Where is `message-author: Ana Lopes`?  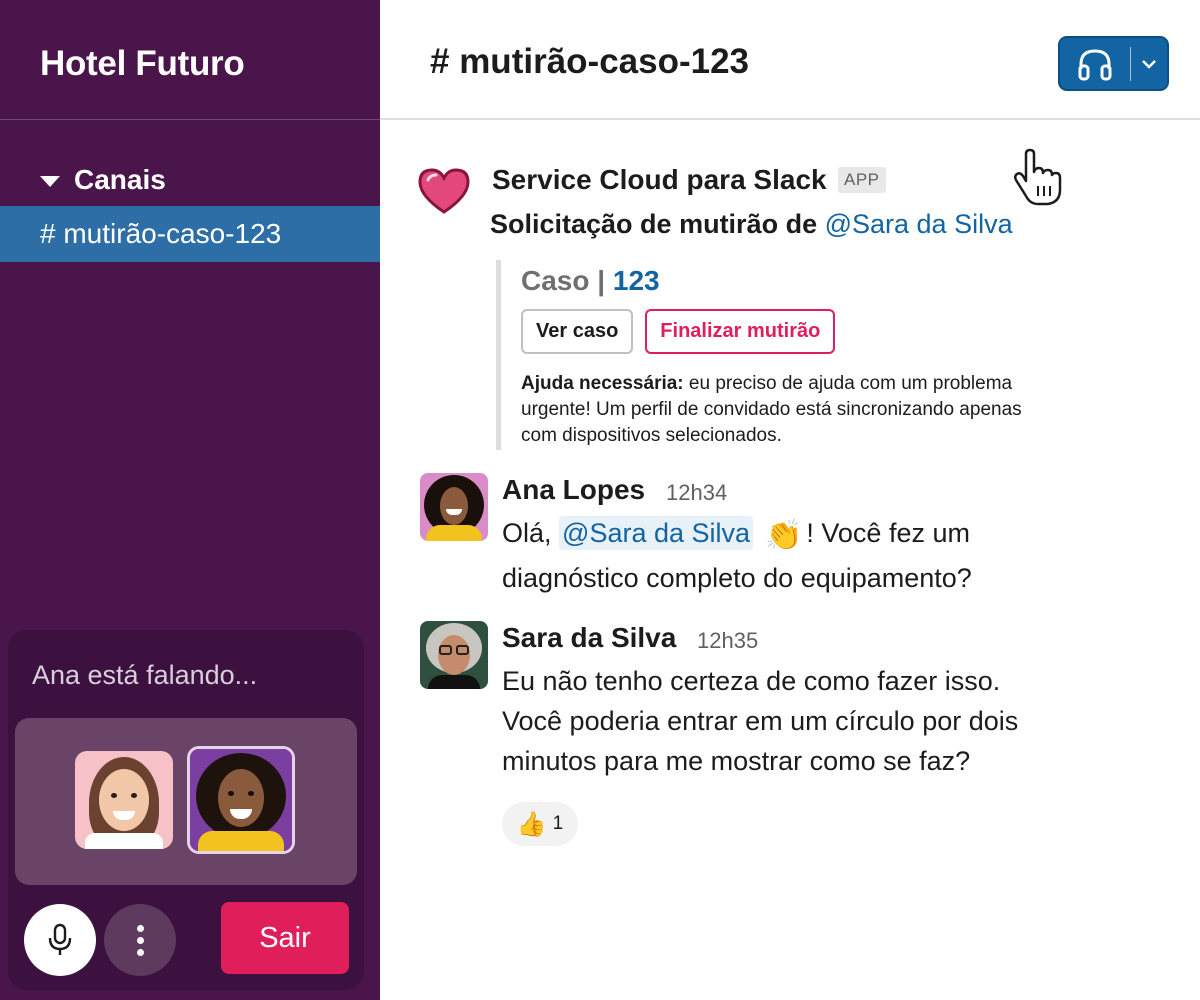 message-author: Ana Lopes is located at coordinates (573, 490).